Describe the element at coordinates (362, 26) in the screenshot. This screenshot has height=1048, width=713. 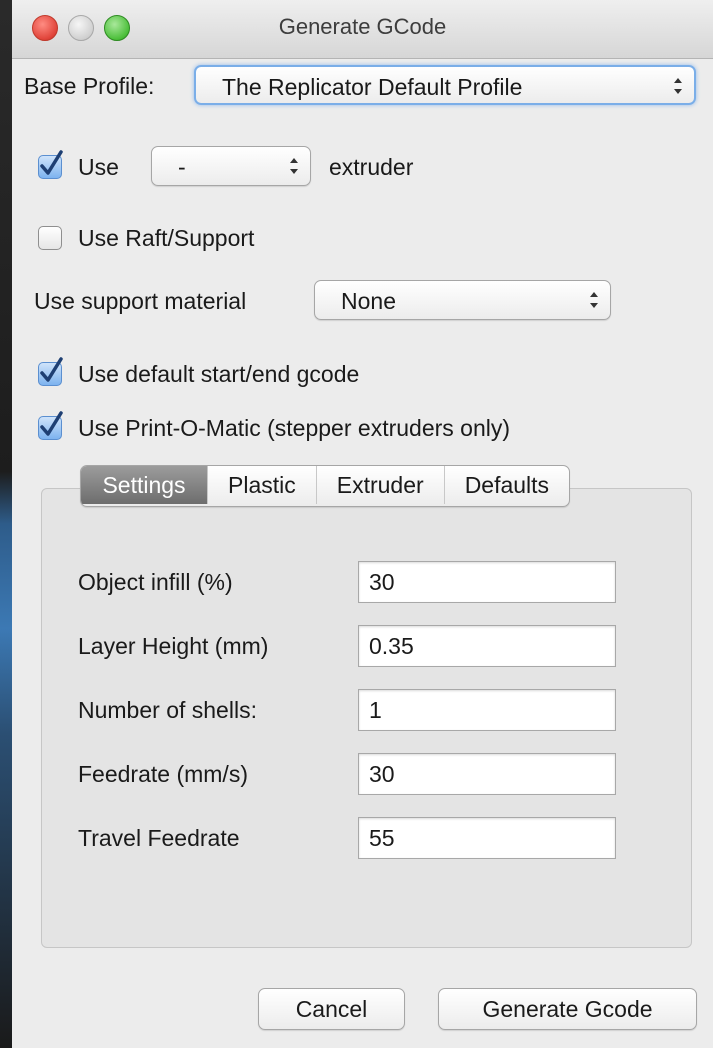
I see `window-title: Generate GCode` at that location.